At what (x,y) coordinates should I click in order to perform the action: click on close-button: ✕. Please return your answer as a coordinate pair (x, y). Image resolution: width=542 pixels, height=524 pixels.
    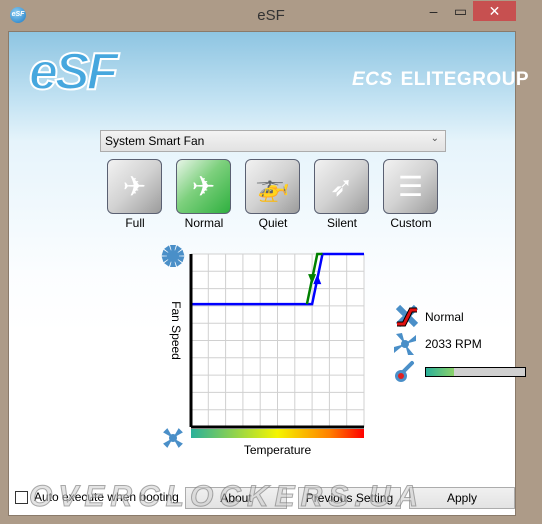
    Looking at the image, I should click on (494, 11).